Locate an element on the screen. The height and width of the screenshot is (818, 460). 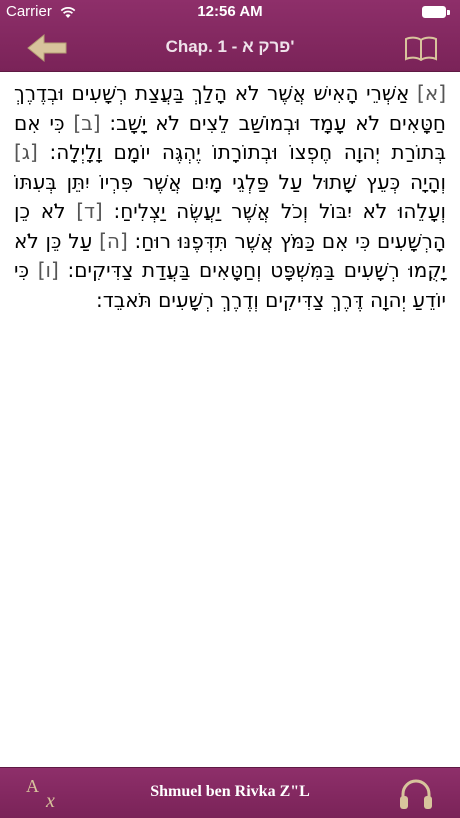
font-icon-x: x is located at coordinates (50, 801).